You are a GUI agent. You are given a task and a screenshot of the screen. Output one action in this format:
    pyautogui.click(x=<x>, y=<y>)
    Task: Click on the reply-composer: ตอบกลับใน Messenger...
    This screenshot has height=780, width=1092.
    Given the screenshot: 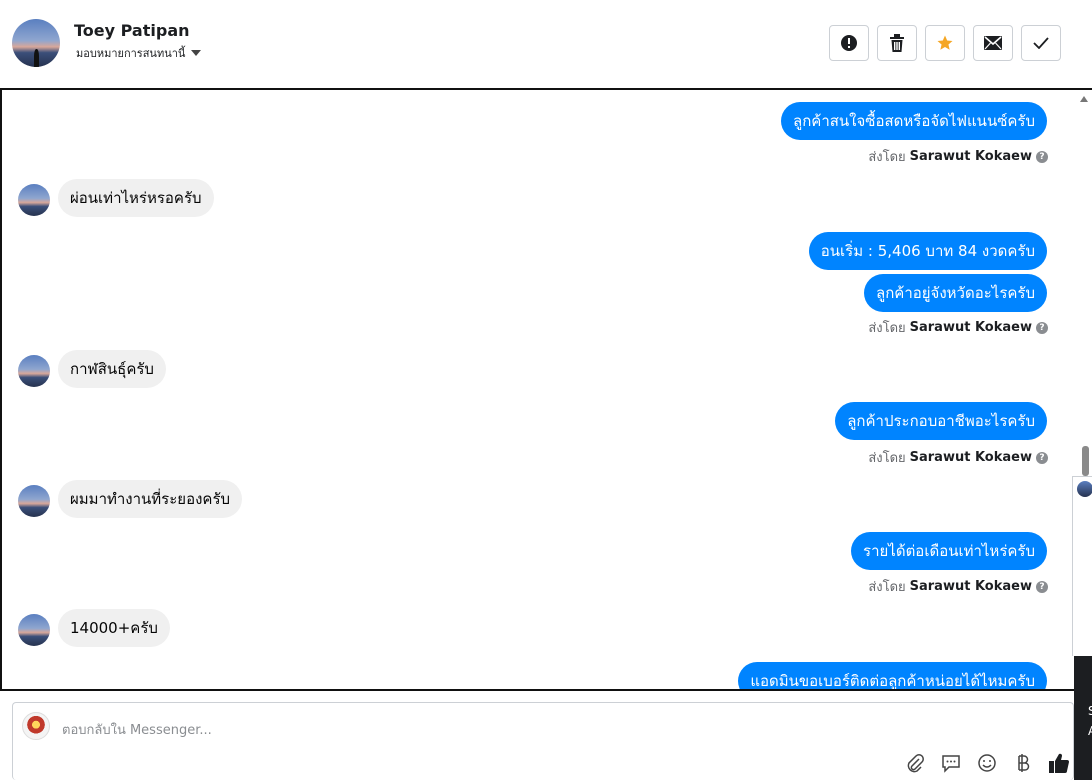 What is the action you would take?
    pyautogui.click(x=543, y=741)
    